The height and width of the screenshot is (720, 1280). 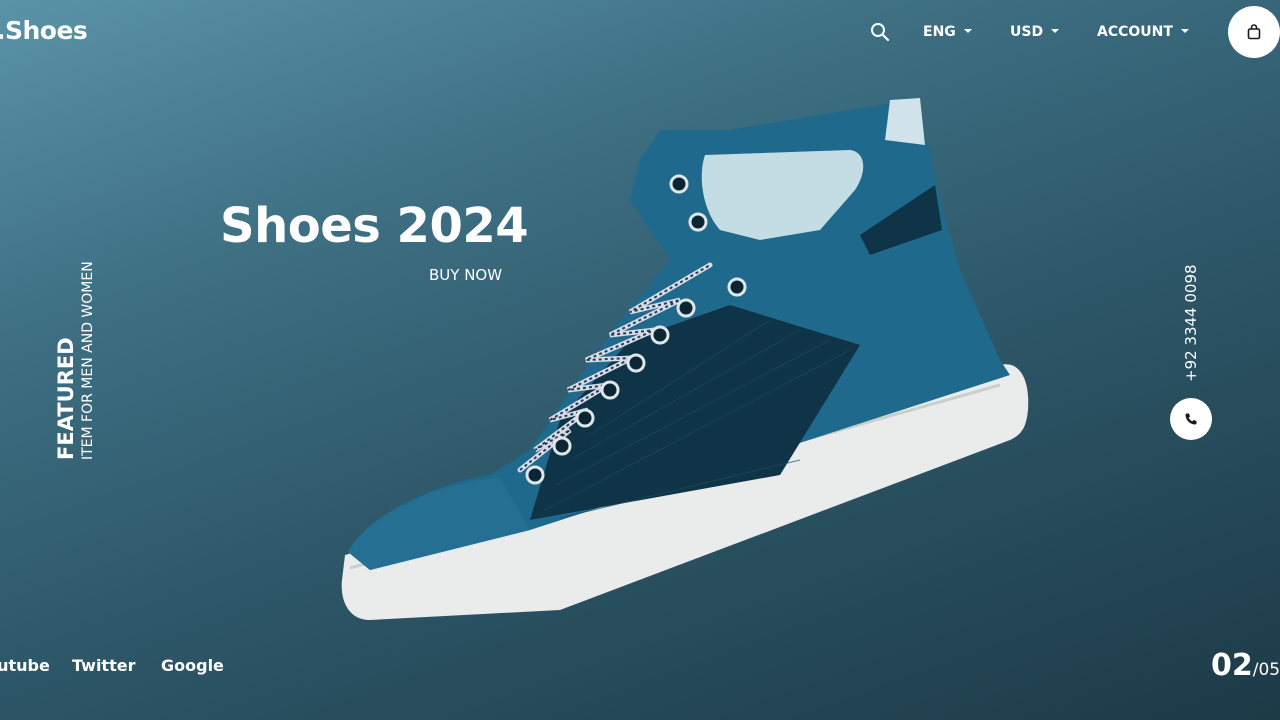 What do you see at coordinates (1232, 665) in the screenshot?
I see `pager-current: 02` at bounding box center [1232, 665].